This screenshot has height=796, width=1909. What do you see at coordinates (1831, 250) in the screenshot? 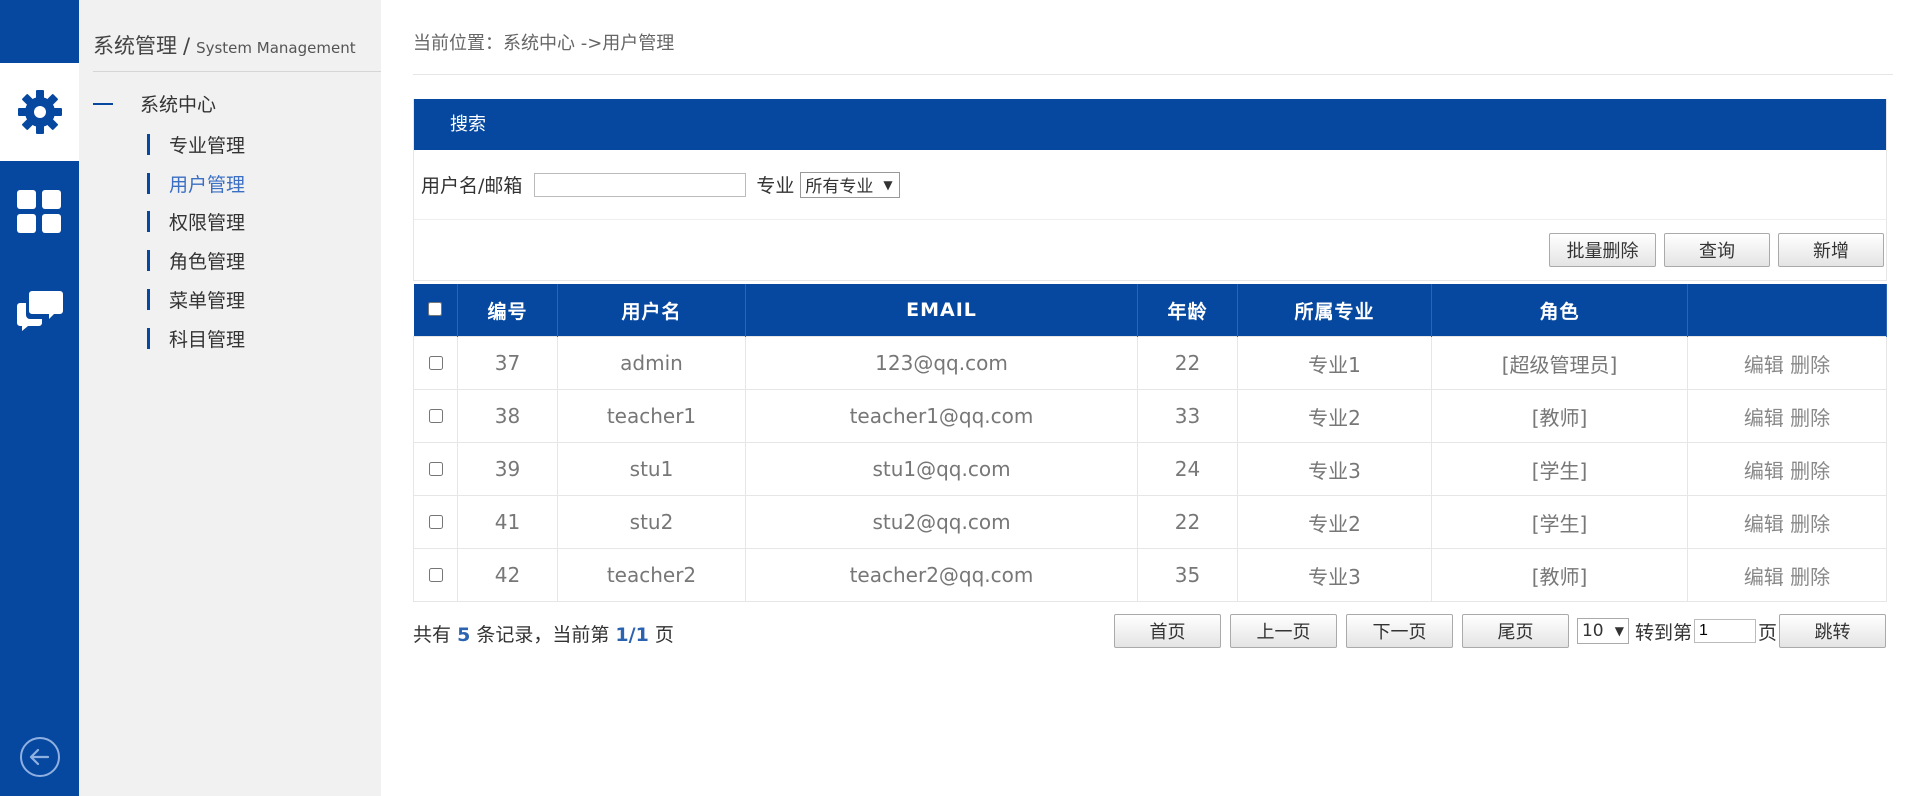
I see `add-button: 新增` at bounding box center [1831, 250].